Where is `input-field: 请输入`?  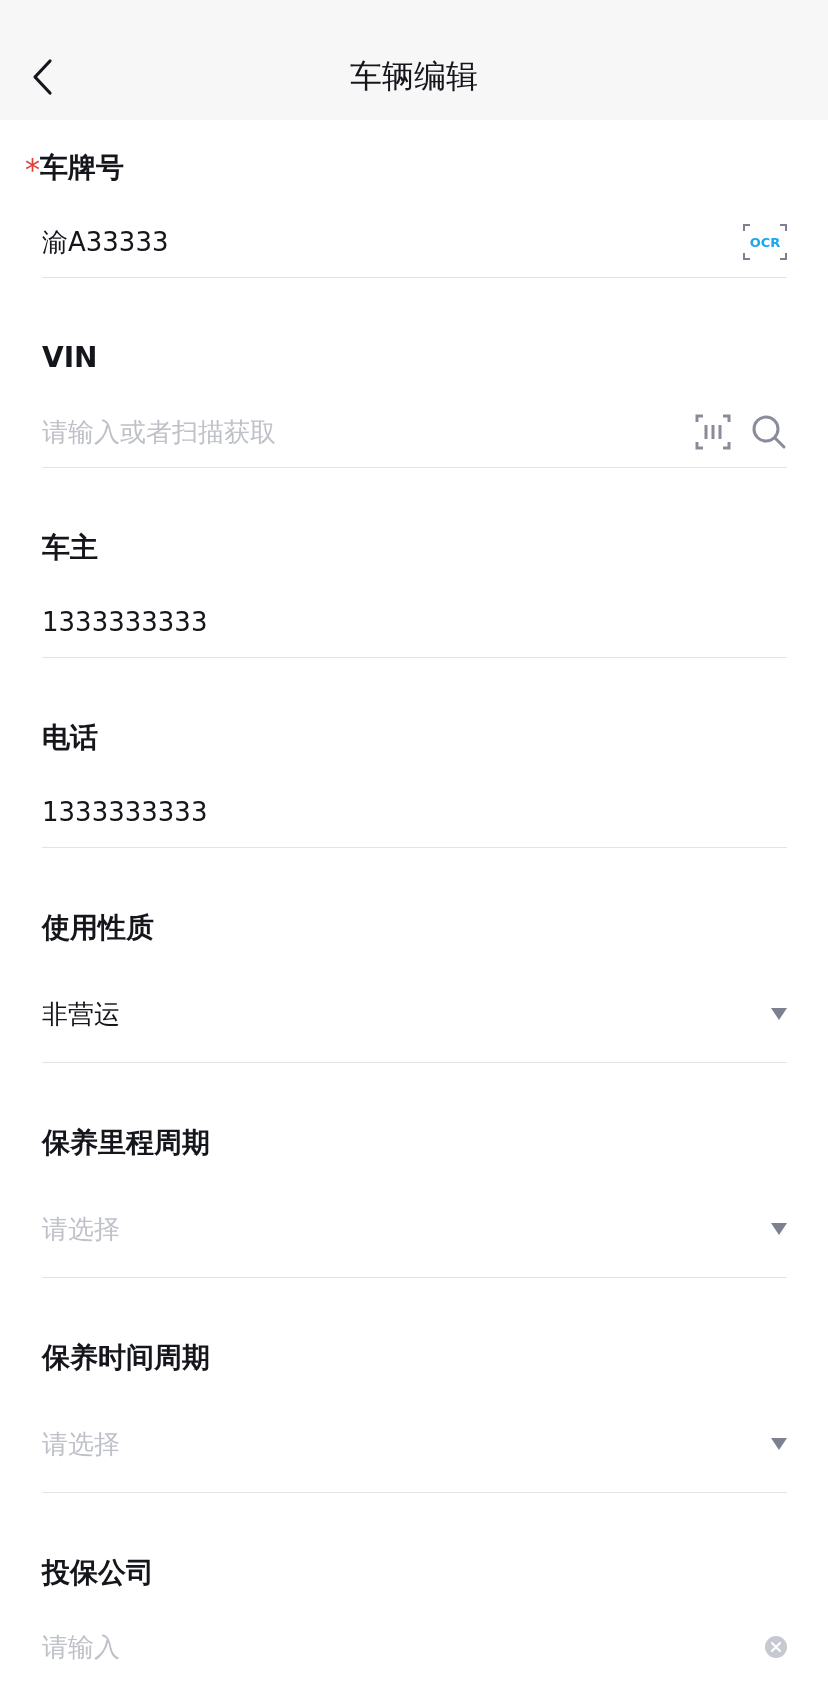 input-field: 请输入 is located at coordinates (393, 1647).